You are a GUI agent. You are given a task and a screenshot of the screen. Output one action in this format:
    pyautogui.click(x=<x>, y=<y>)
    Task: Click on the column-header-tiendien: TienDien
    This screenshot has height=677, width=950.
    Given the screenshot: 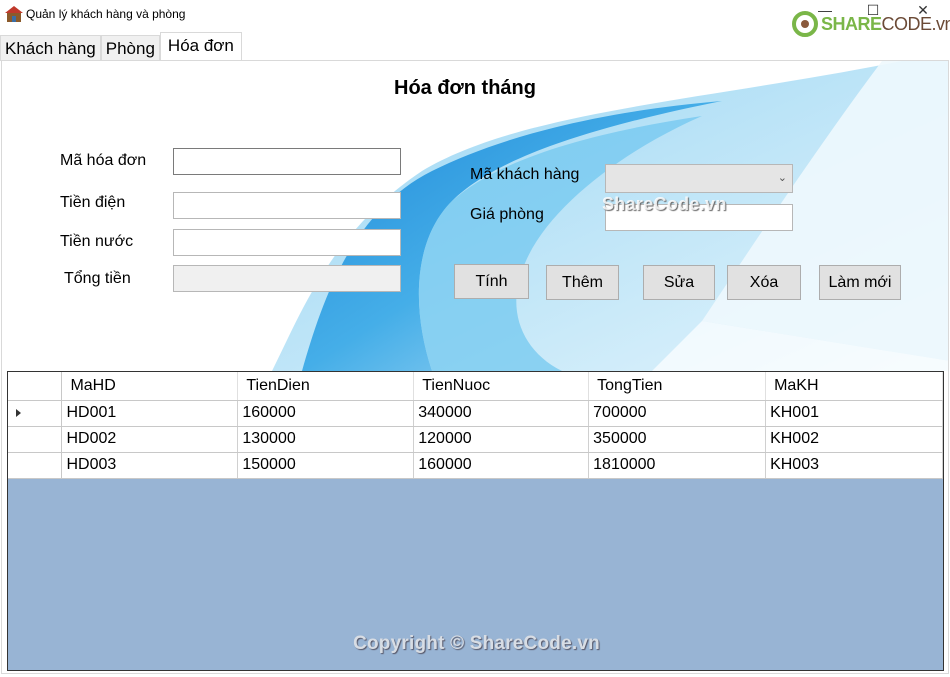 What is the action you would take?
    pyautogui.click(x=326, y=386)
    